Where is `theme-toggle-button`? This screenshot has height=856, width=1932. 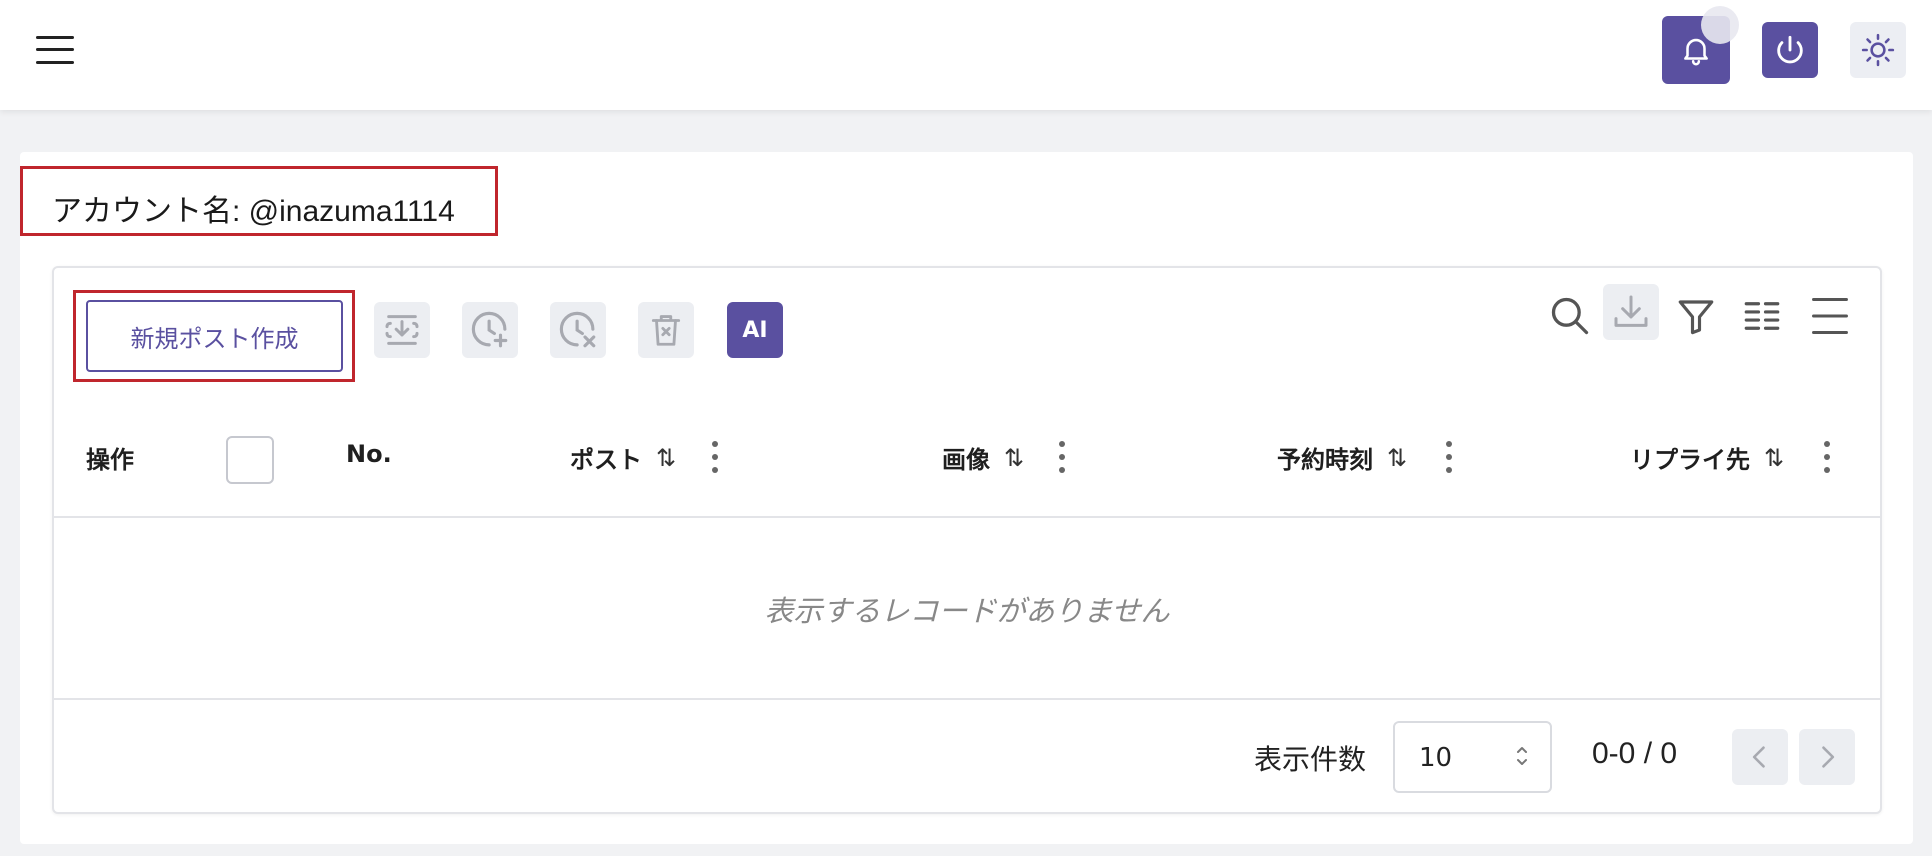 theme-toggle-button is located at coordinates (1878, 50).